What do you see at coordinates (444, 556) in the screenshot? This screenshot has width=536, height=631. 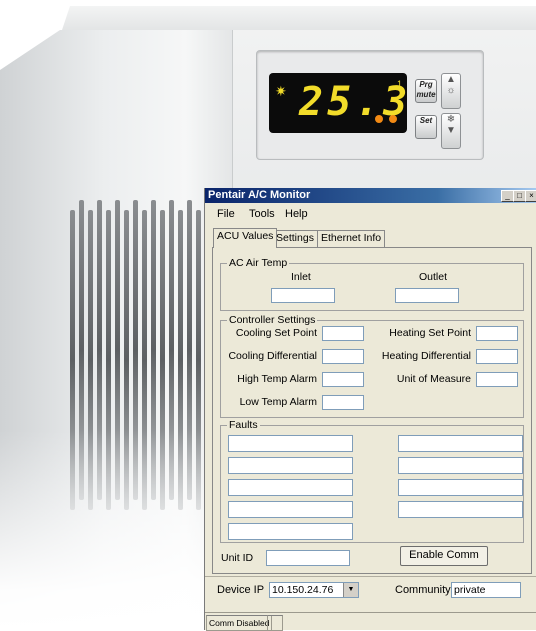 I see `enable-comm-button: Enable Comm` at bounding box center [444, 556].